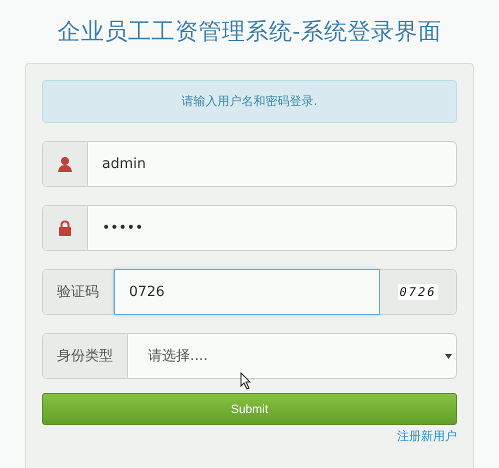 This screenshot has height=468, width=499. Describe the element at coordinates (247, 292) in the screenshot. I see `input-field: 0726` at that location.